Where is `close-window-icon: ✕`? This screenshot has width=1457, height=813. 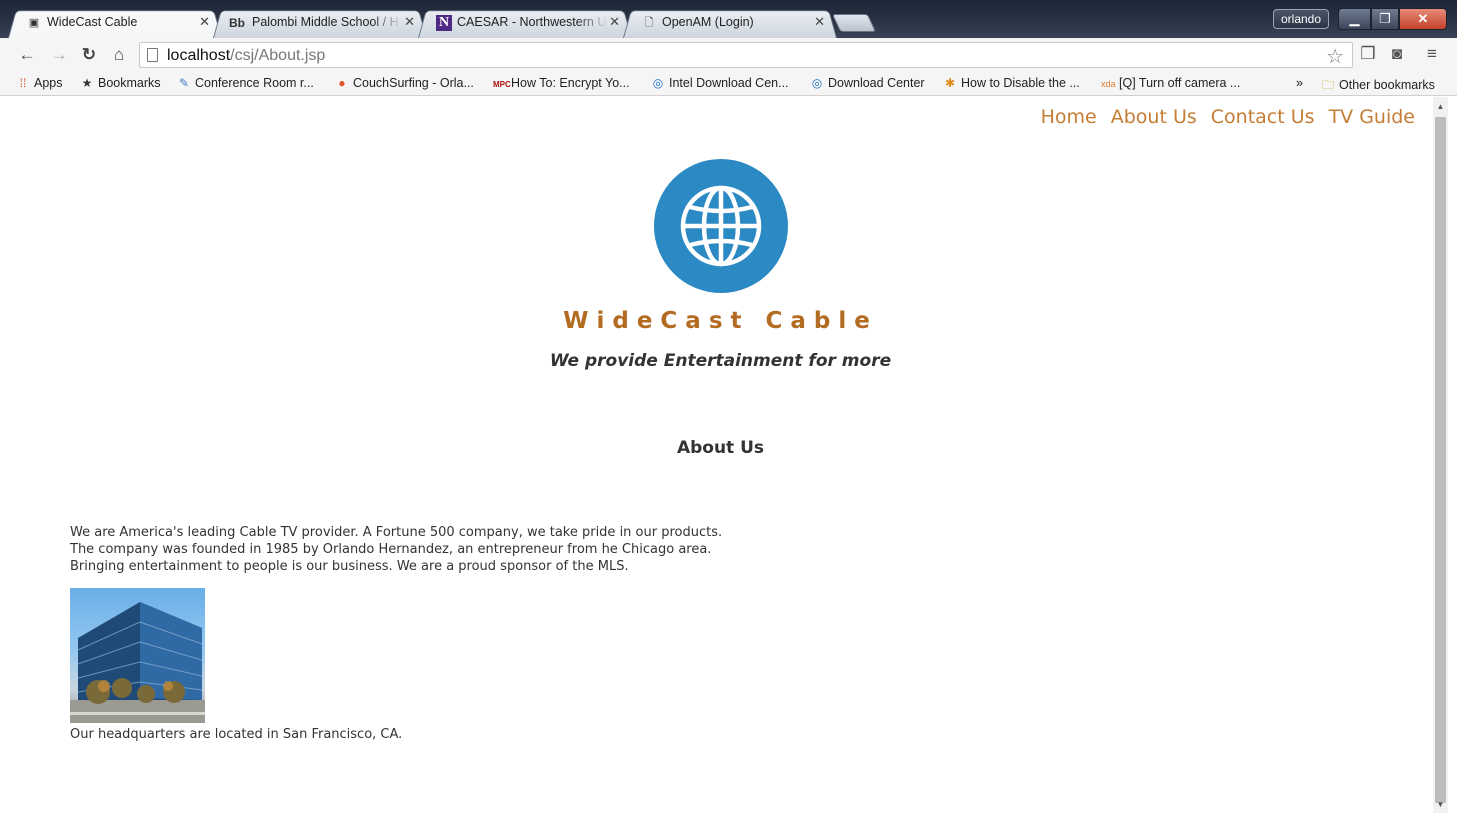 close-window-icon: ✕ is located at coordinates (1423, 19).